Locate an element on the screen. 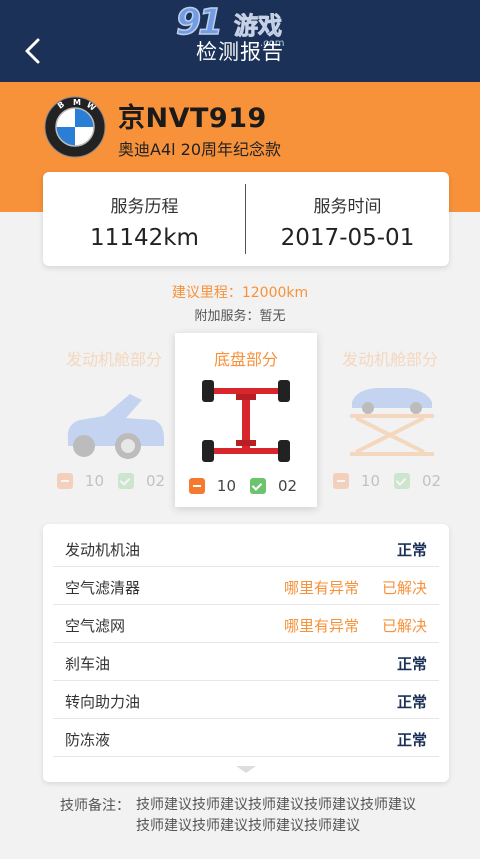 This screenshot has width=480, height=859. check-item-name: 刹车油 is located at coordinates (88, 664).